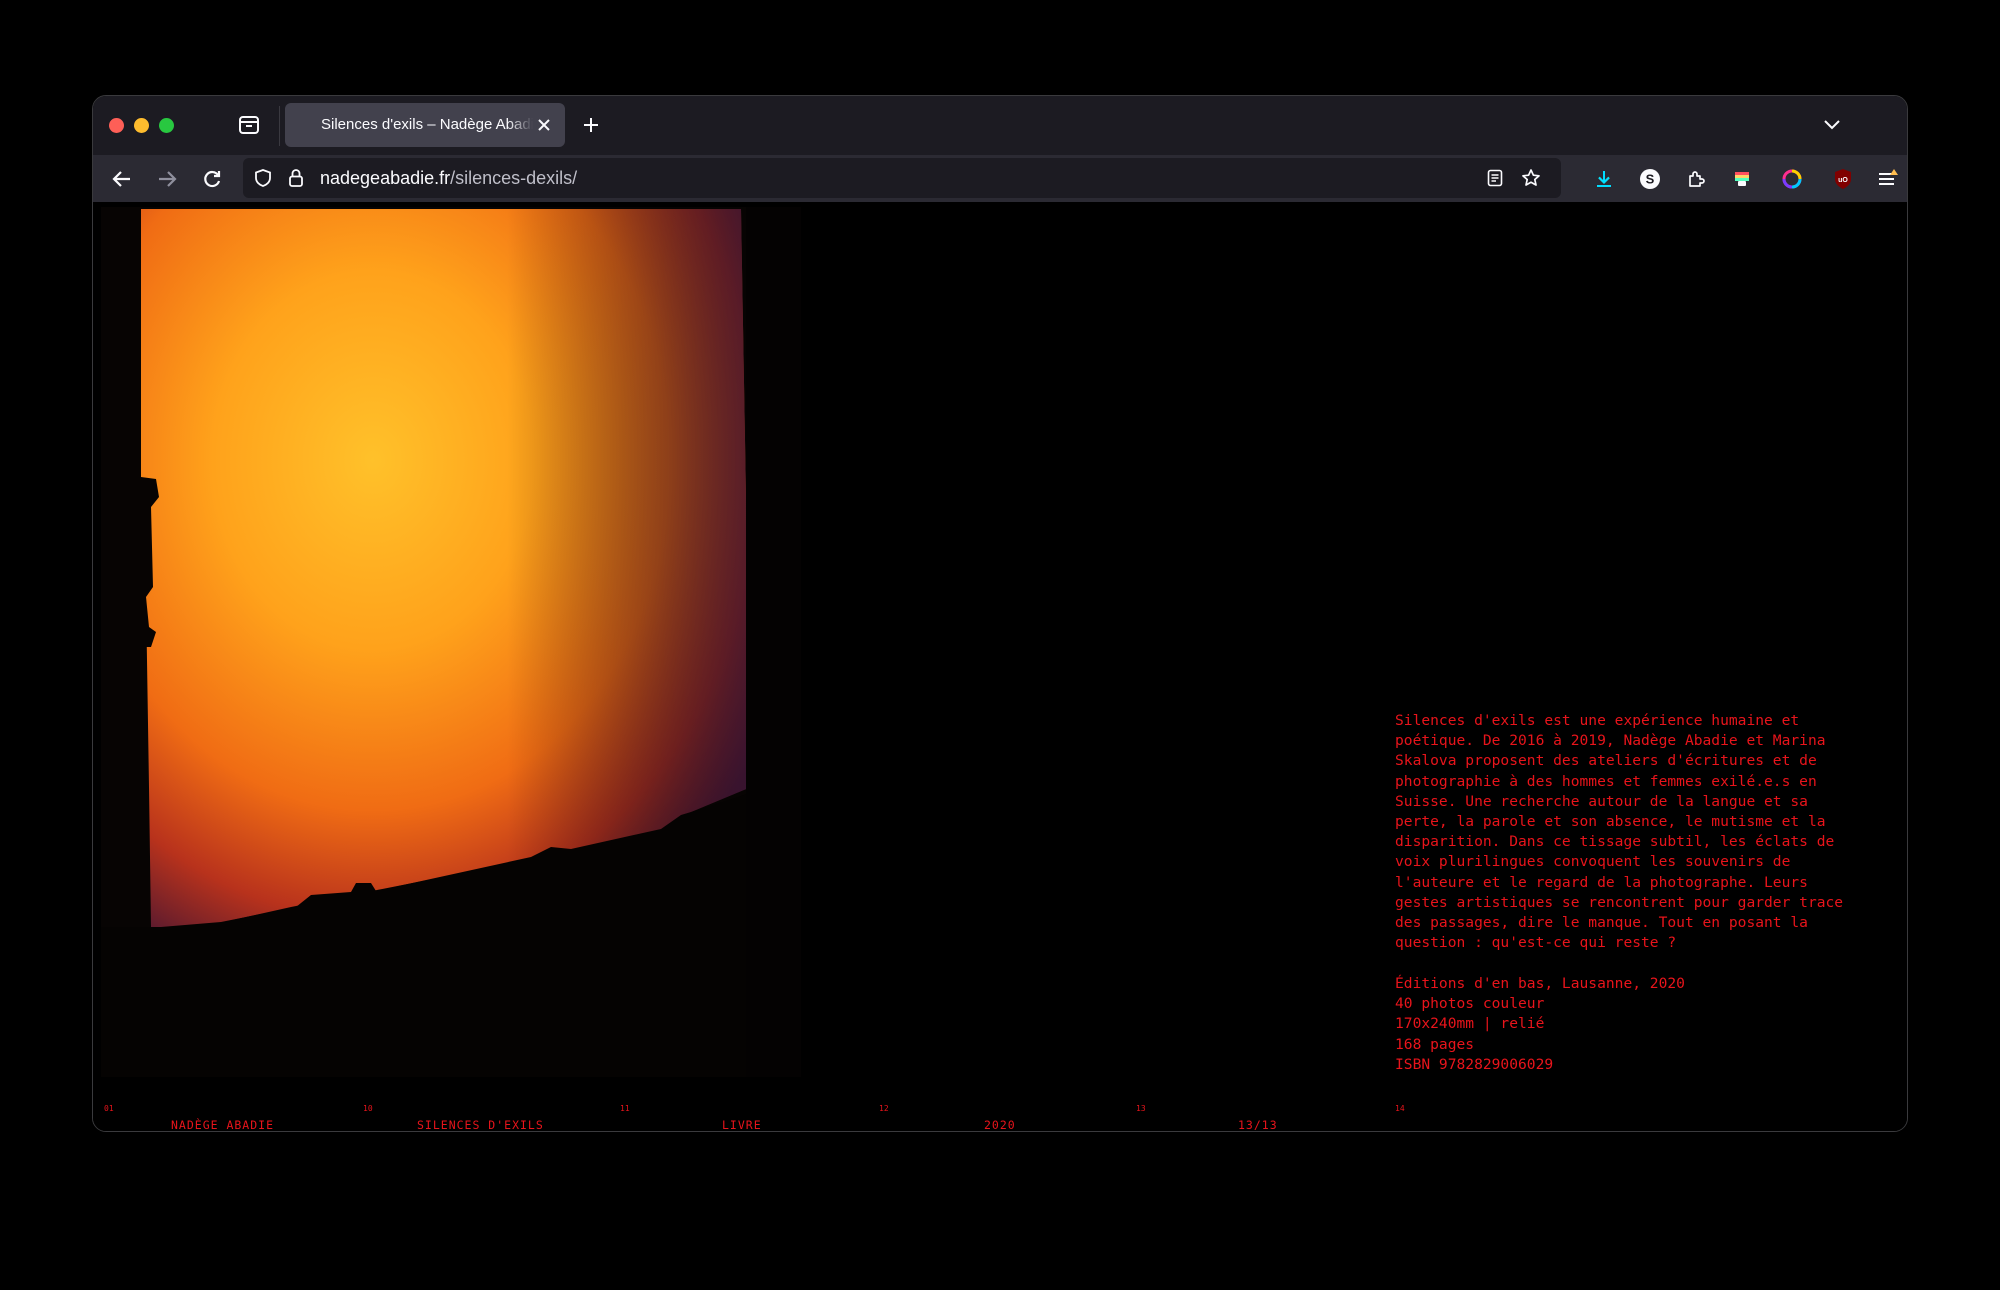 The height and width of the screenshot is (1290, 2000). What do you see at coordinates (122, 179) in the screenshot?
I see `back-arrow-icon` at bounding box center [122, 179].